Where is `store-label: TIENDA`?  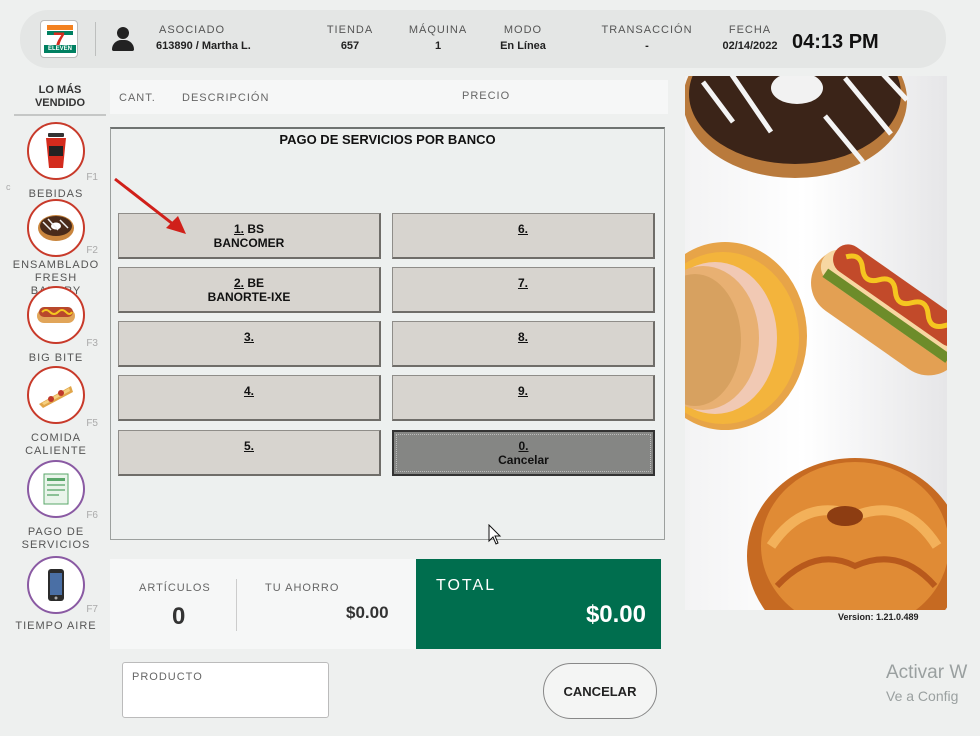 store-label: TIENDA is located at coordinates (350, 30).